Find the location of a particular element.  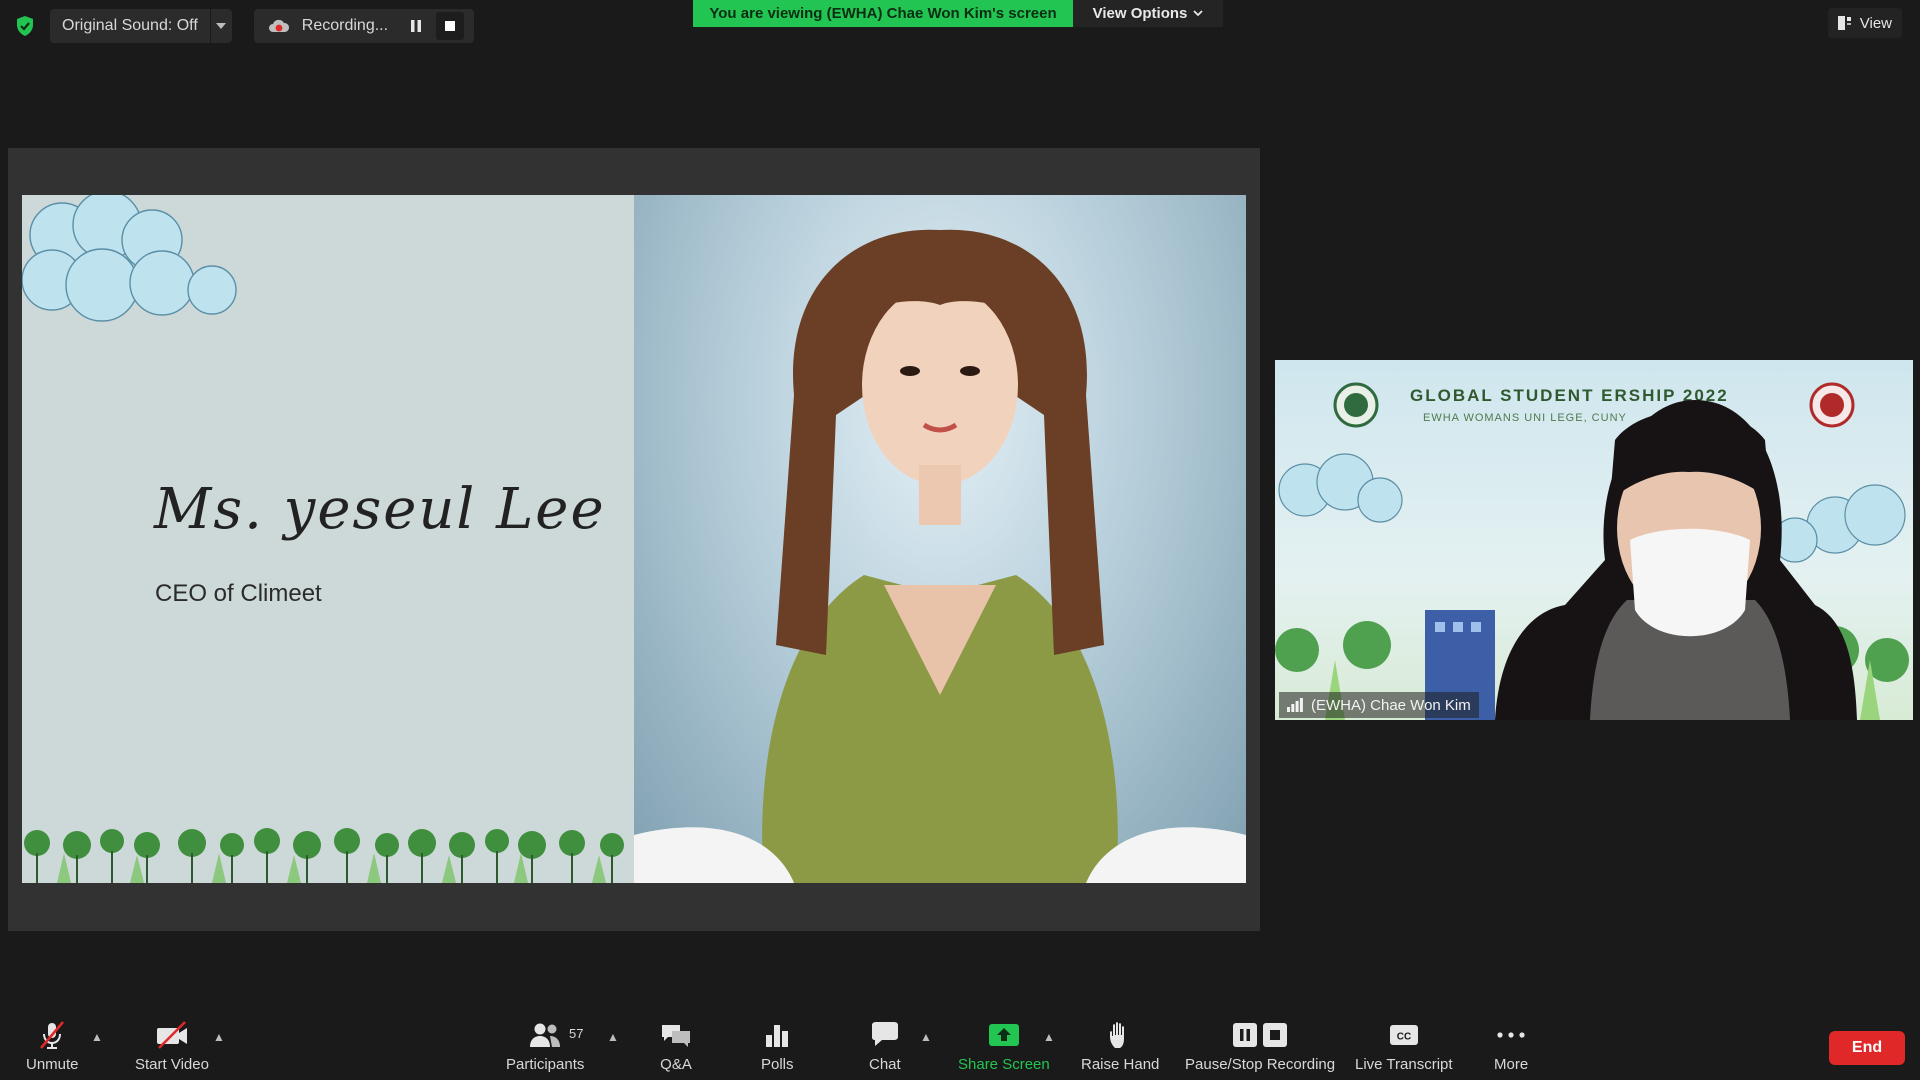

pause-recording-button is located at coordinates (416, 26).